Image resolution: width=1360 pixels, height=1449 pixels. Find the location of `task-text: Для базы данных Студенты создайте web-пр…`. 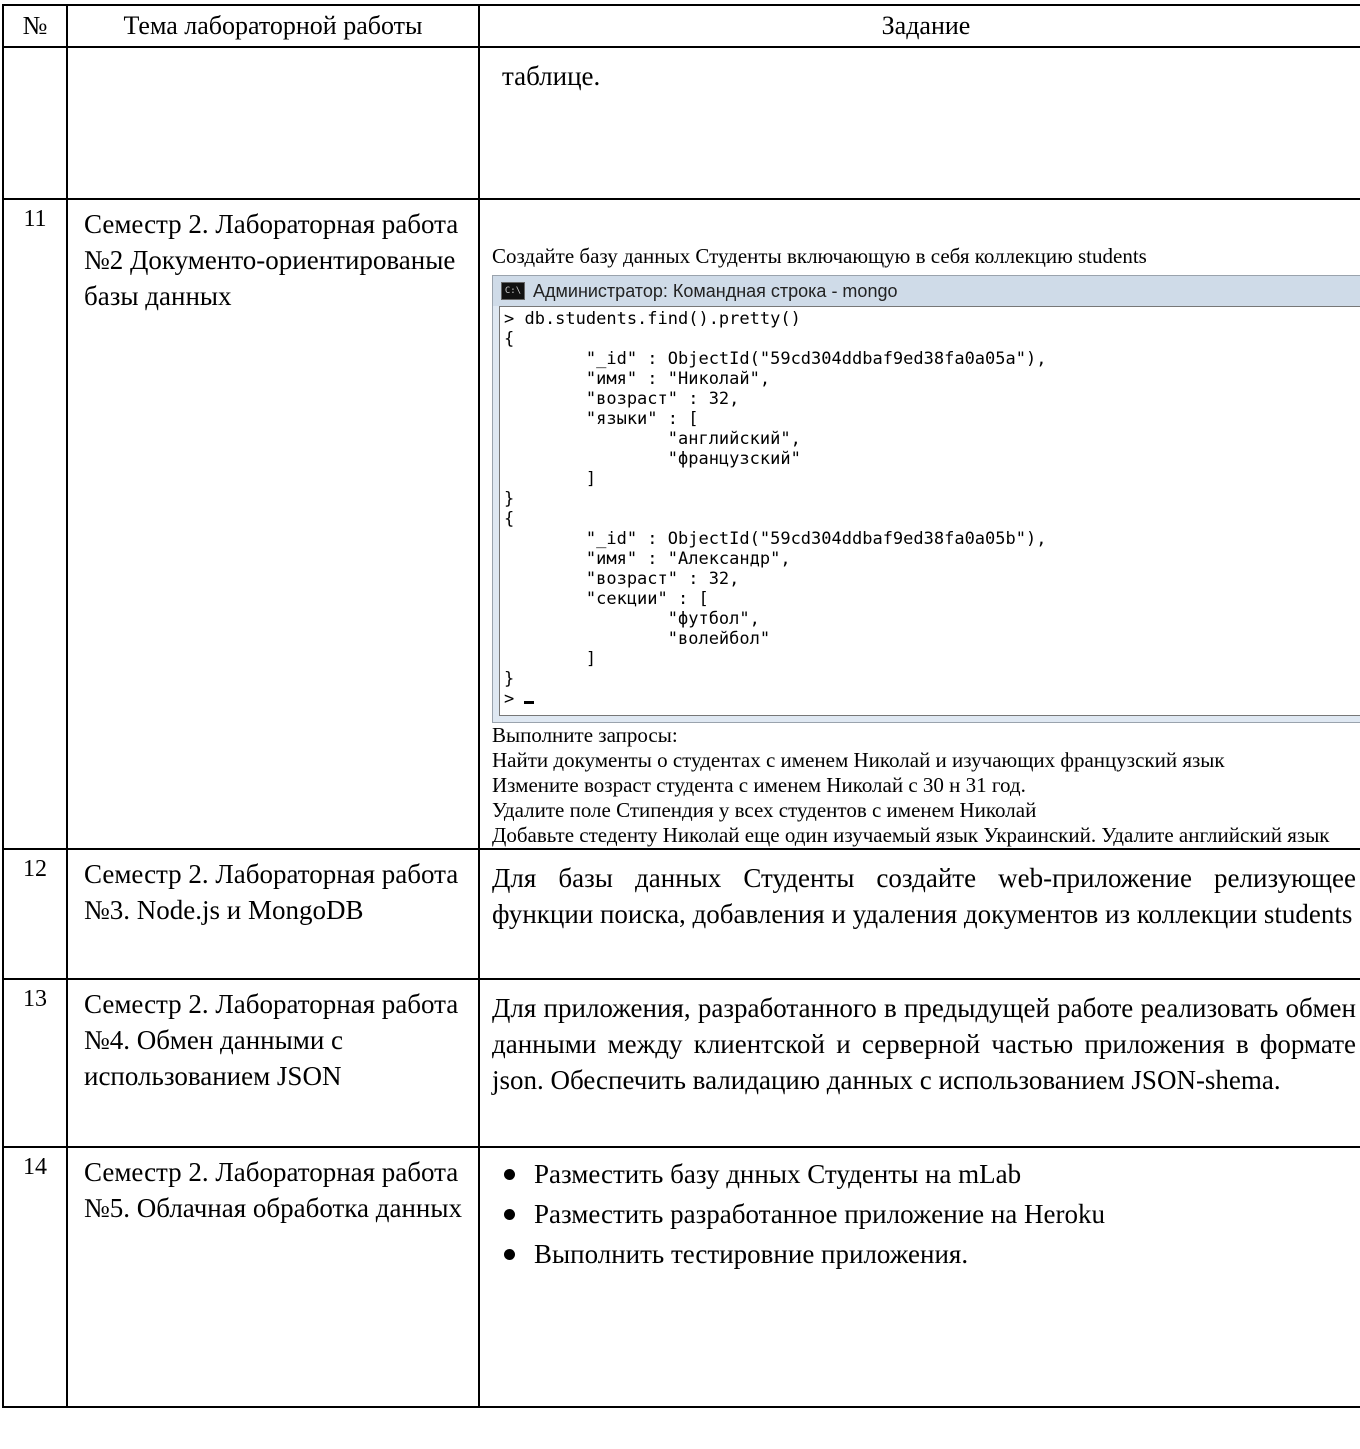

task-text: Для базы данных Студенты создайте web-пр… is located at coordinates (924, 896).